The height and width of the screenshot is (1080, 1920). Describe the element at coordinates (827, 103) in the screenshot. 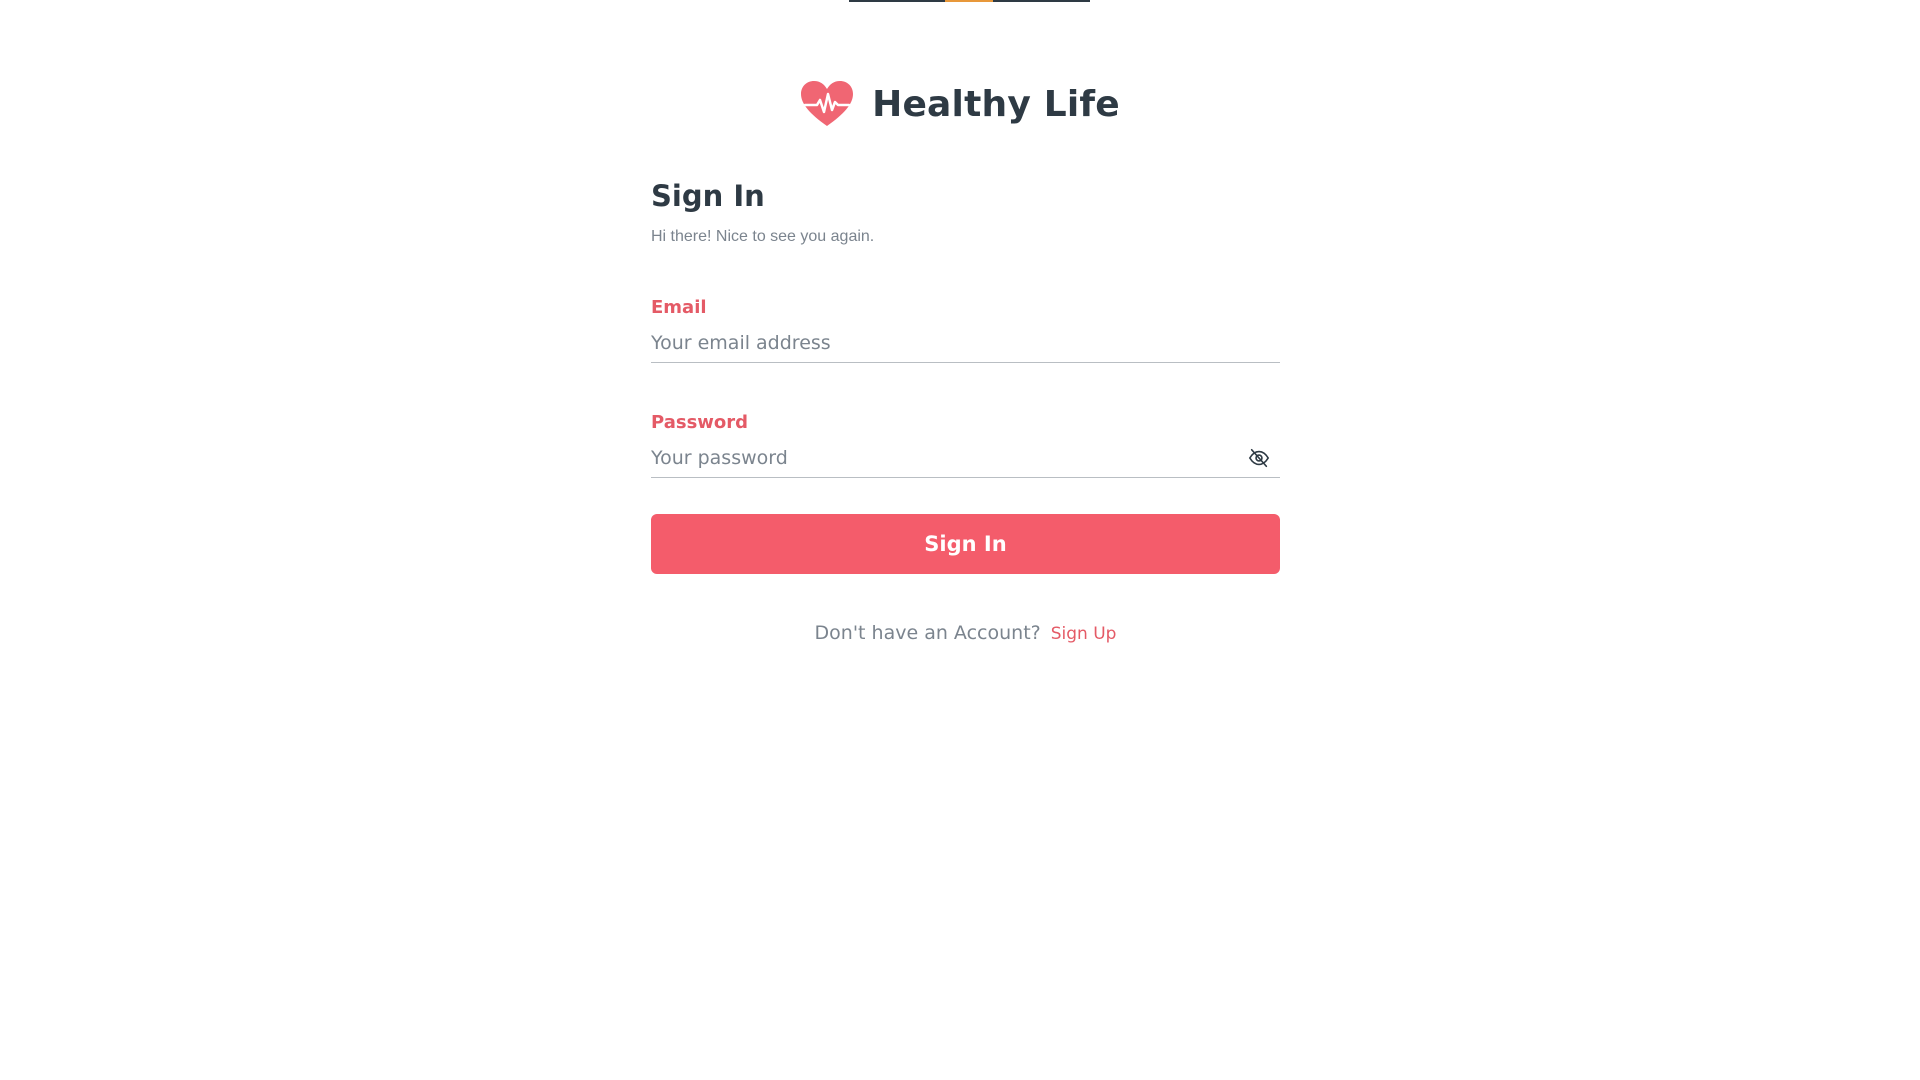

I see `heartbeat-heart-icon` at that location.